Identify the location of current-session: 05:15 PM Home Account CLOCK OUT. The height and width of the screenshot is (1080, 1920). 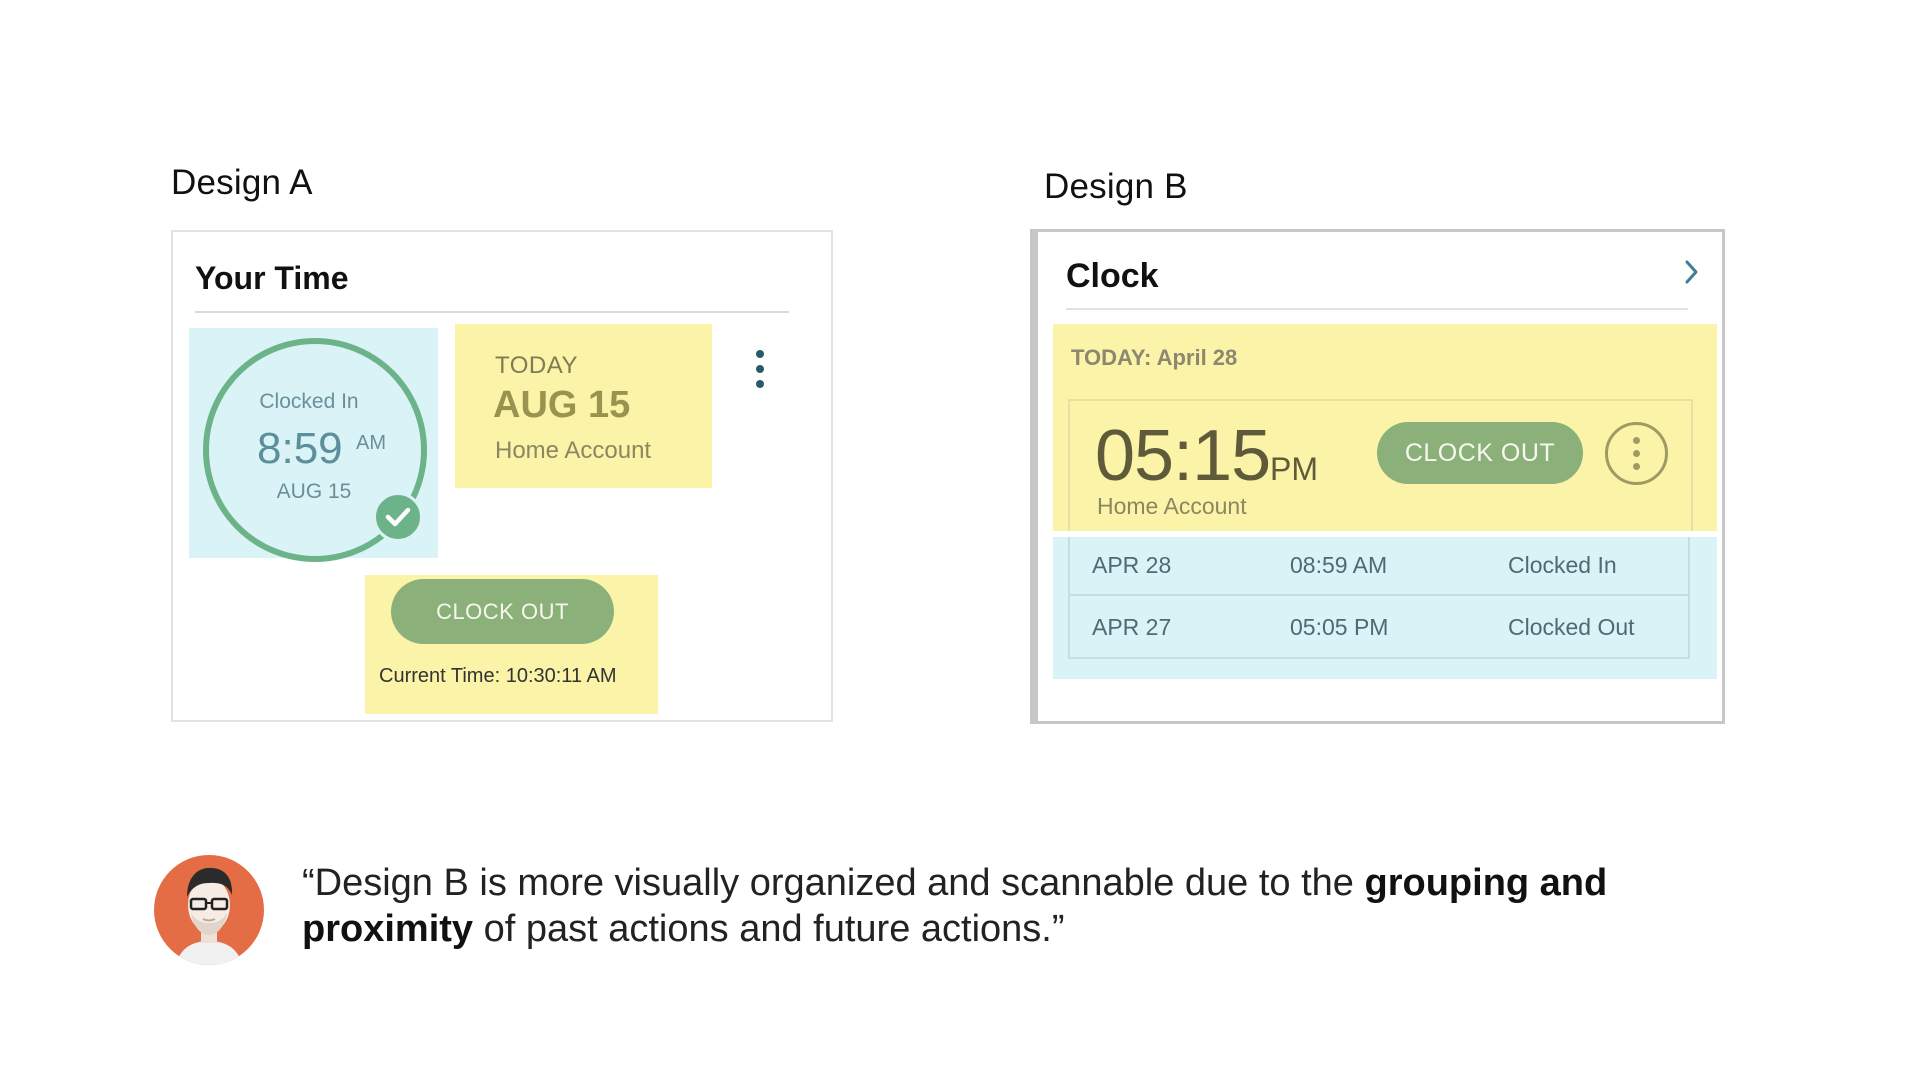
(1380, 465).